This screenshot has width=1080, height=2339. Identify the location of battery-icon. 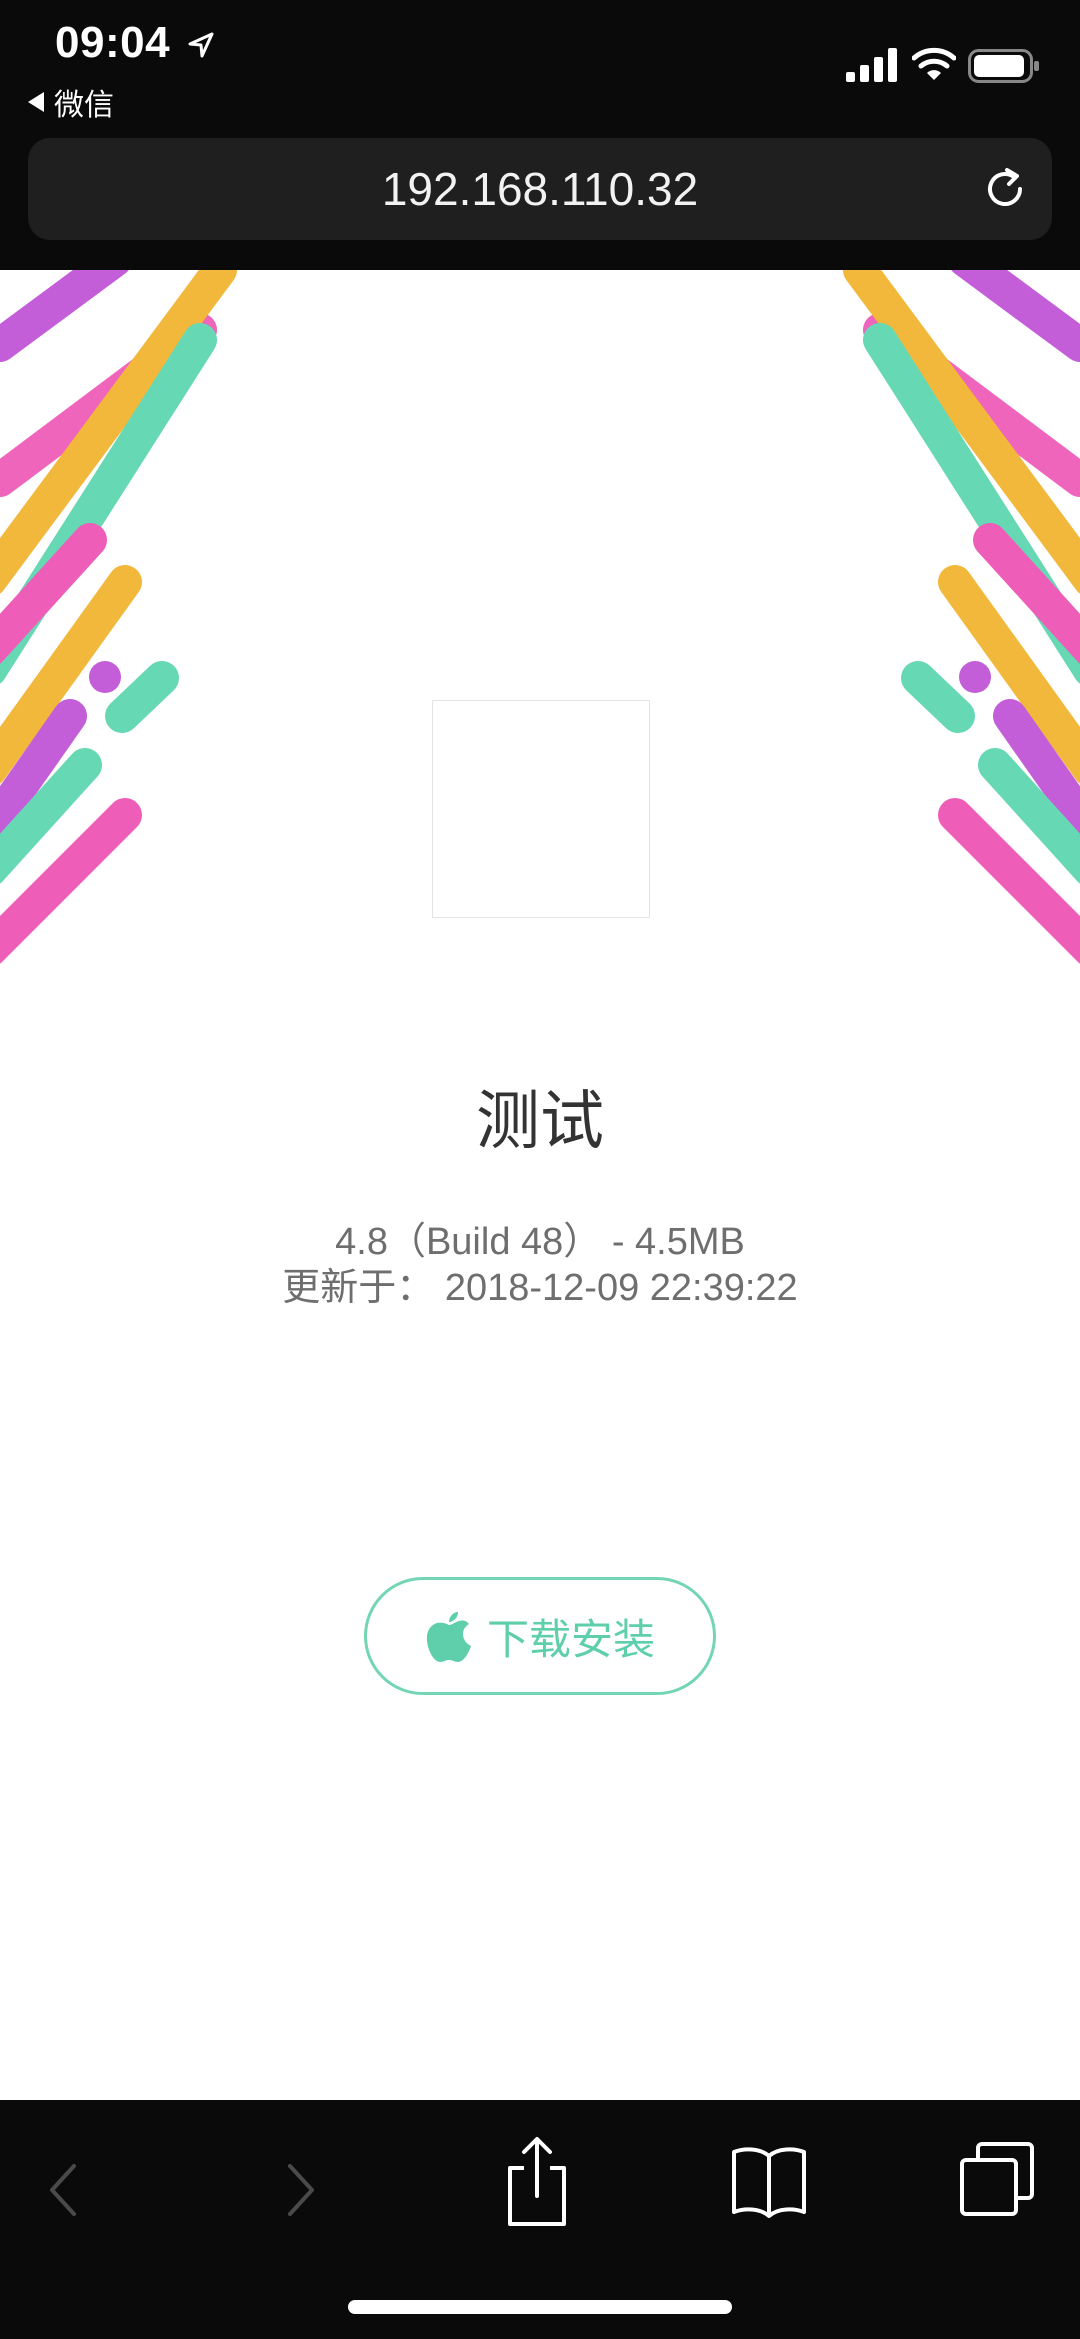
(1003, 66).